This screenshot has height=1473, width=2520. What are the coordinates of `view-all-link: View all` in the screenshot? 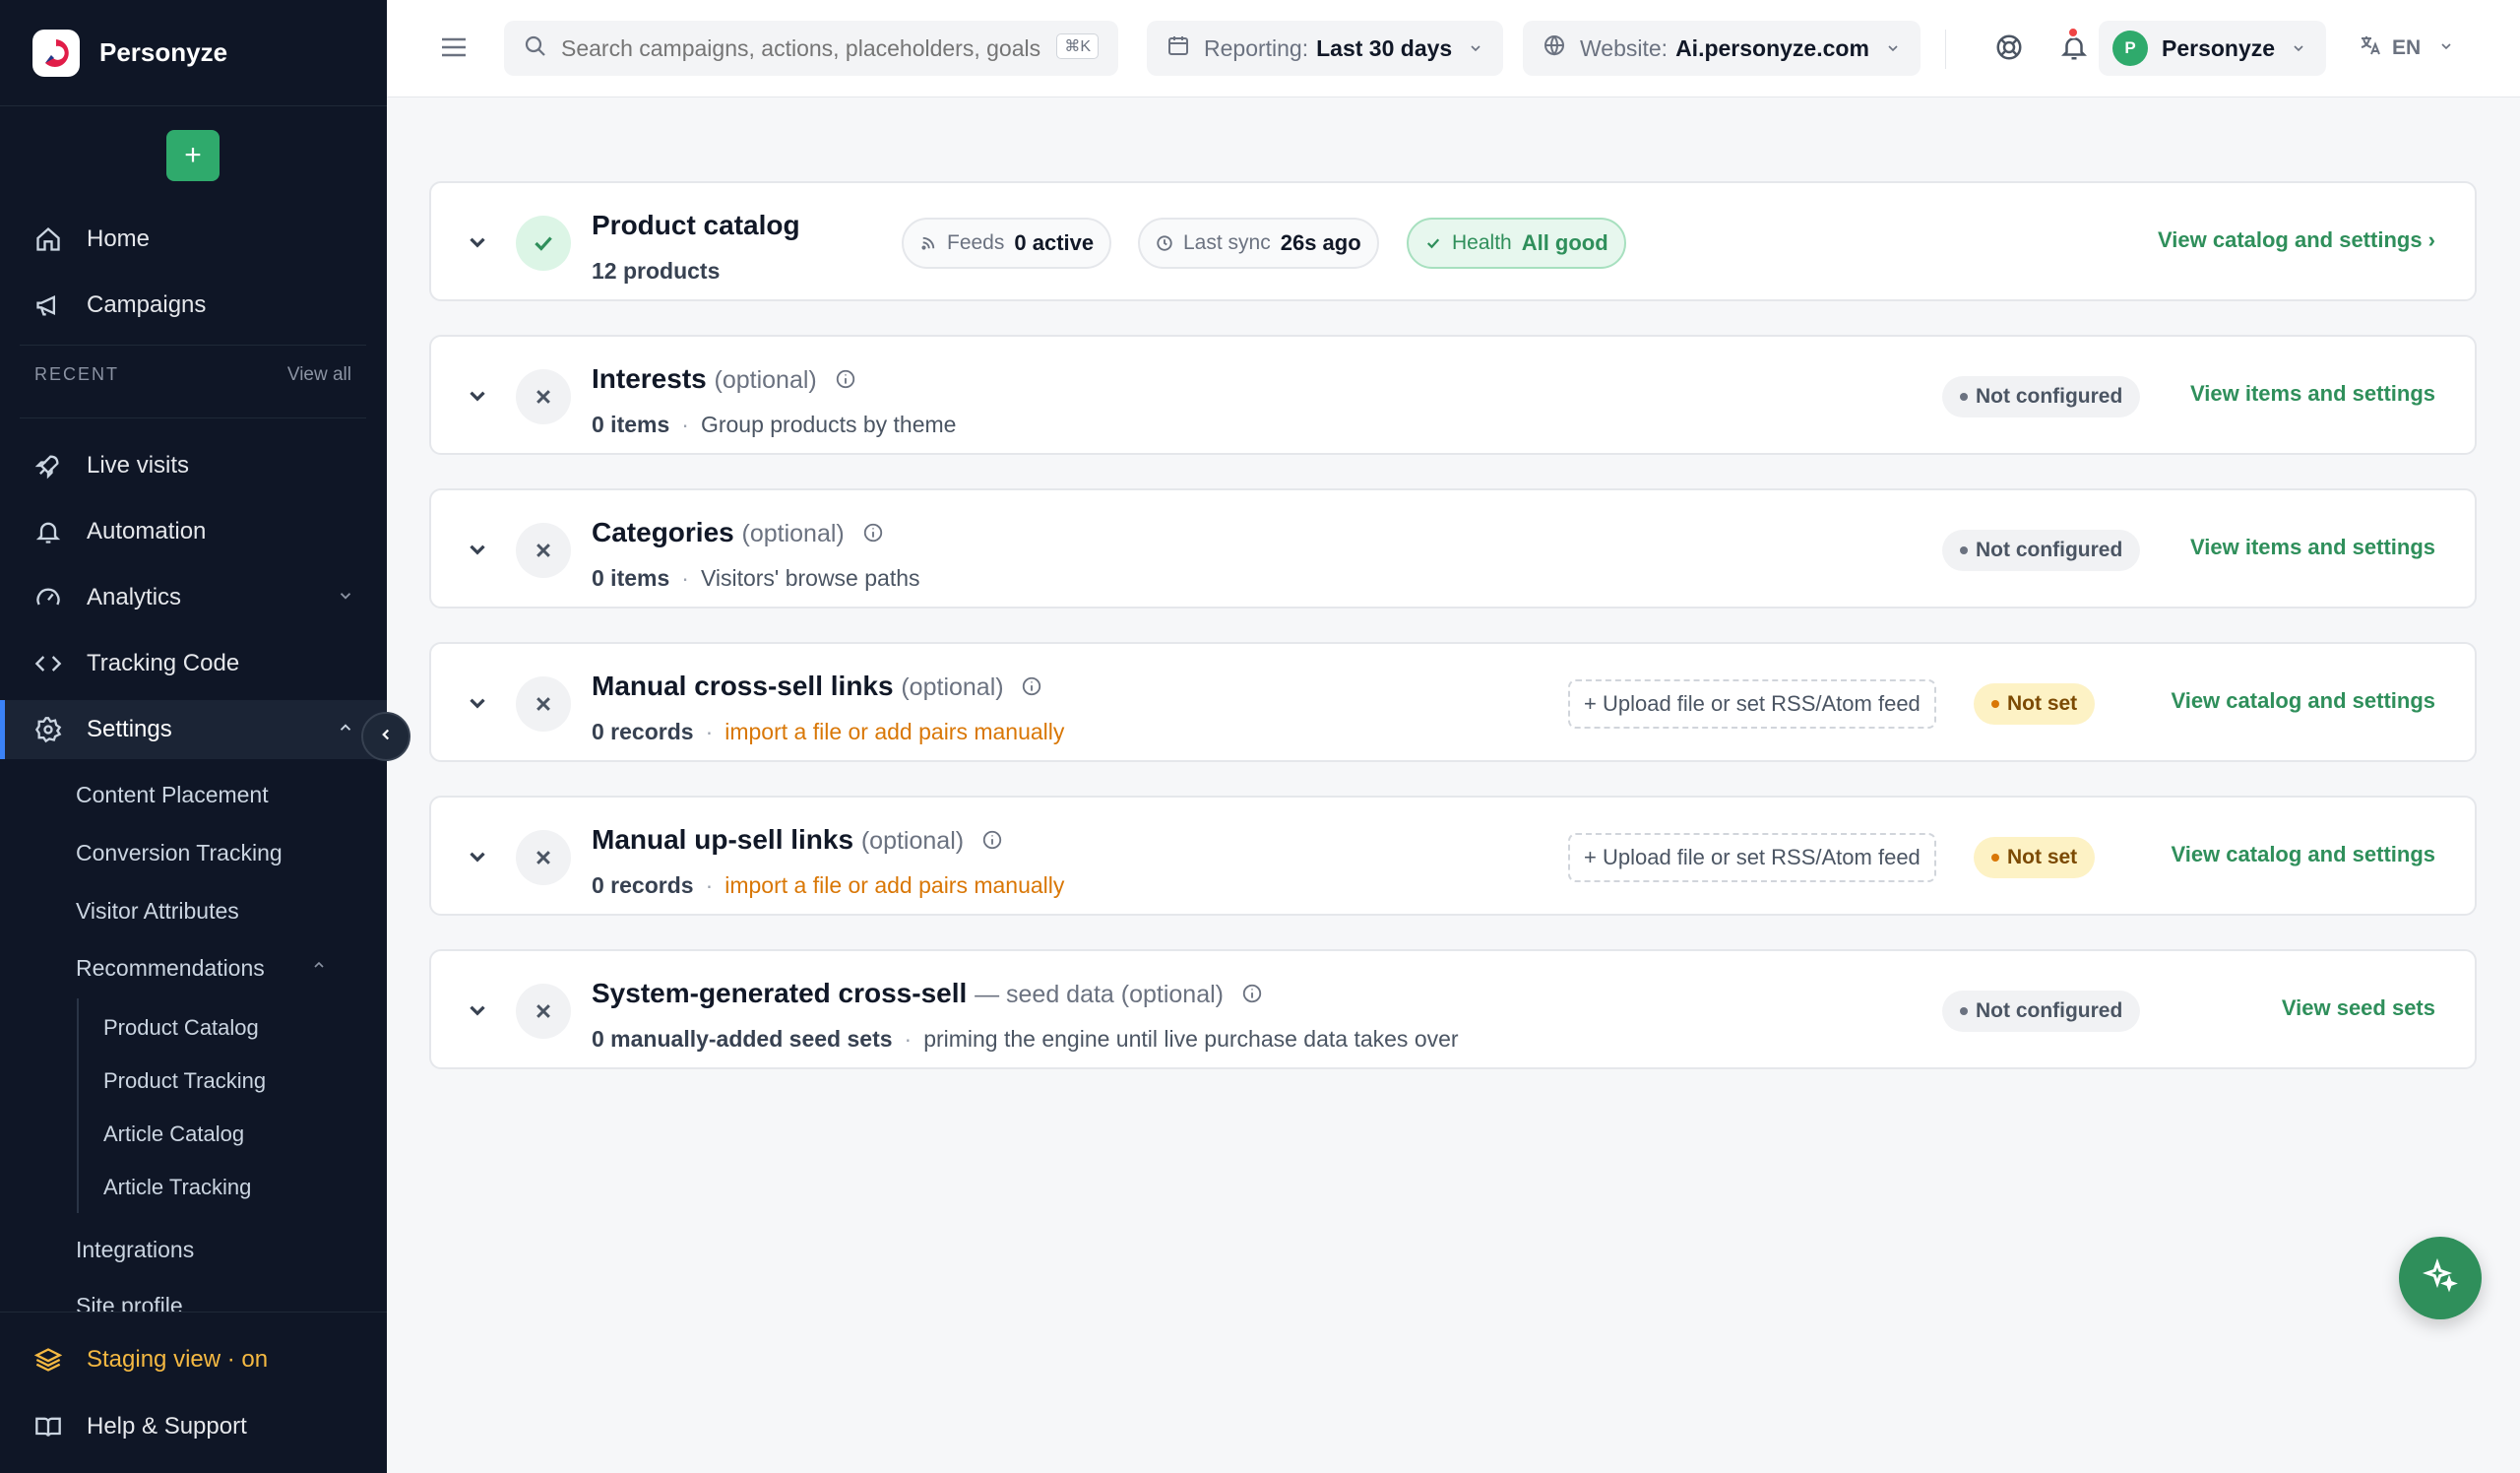 It's located at (319, 375).